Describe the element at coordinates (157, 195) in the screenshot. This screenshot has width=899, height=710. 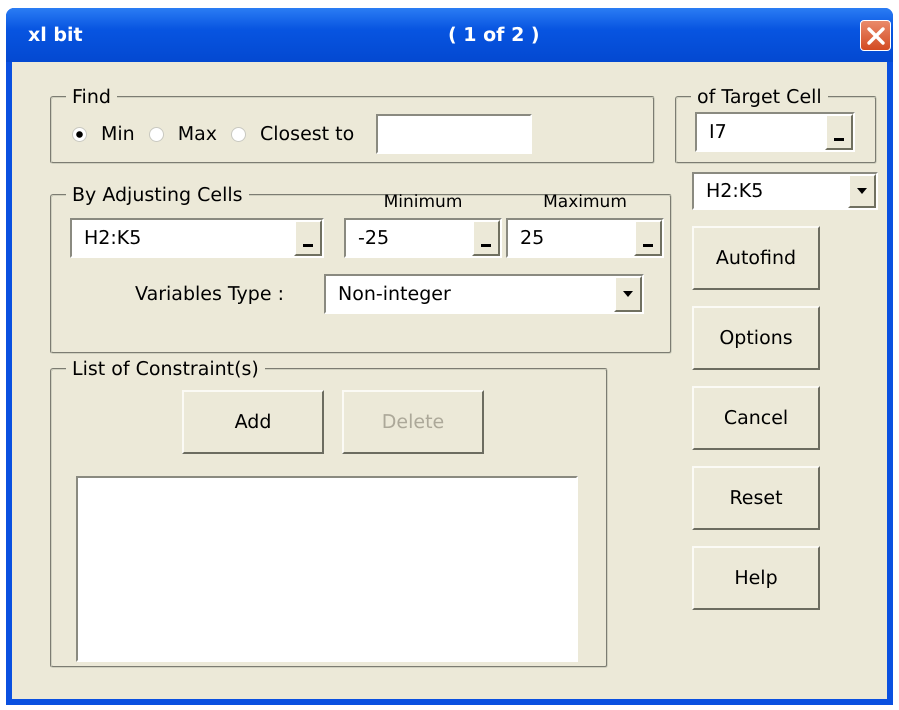
I see `group-label: By Adjusting Cells` at that location.